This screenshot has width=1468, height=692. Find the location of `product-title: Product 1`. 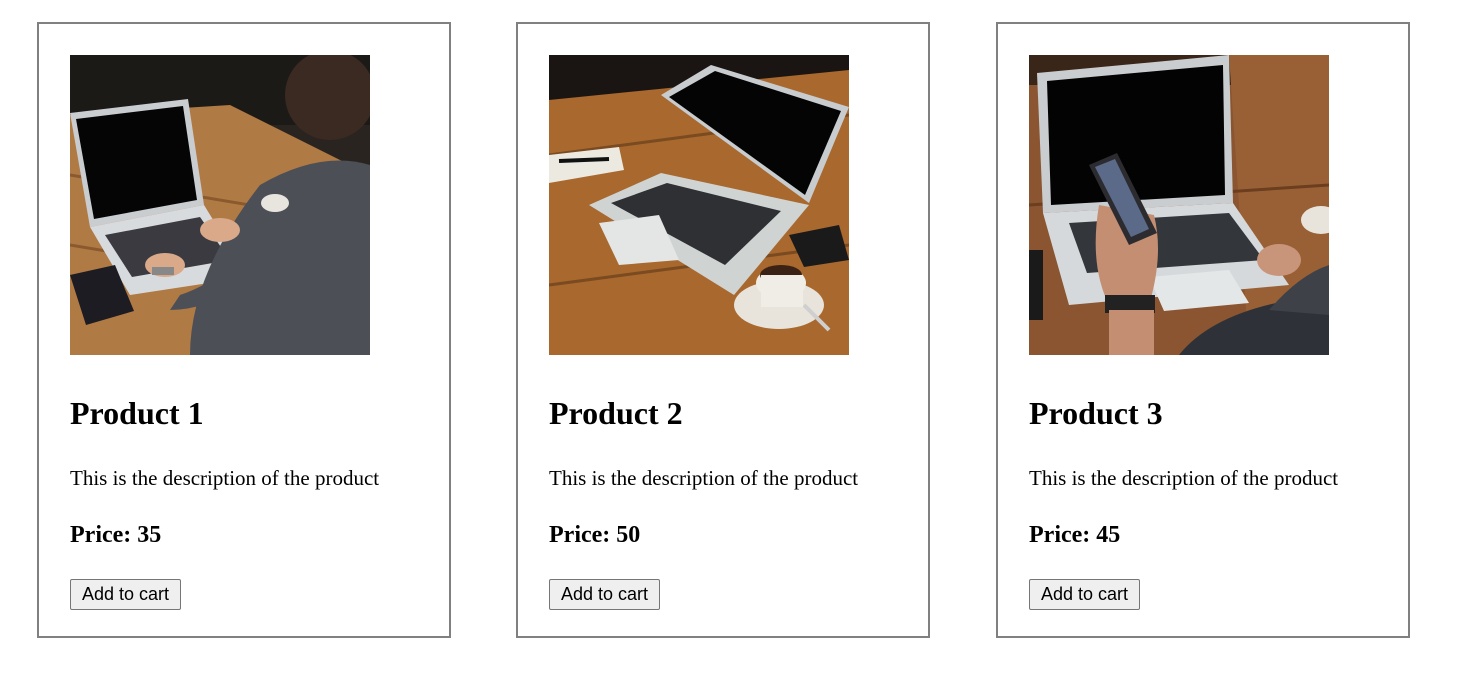

product-title: Product 1 is located at coordinates (137, 413).